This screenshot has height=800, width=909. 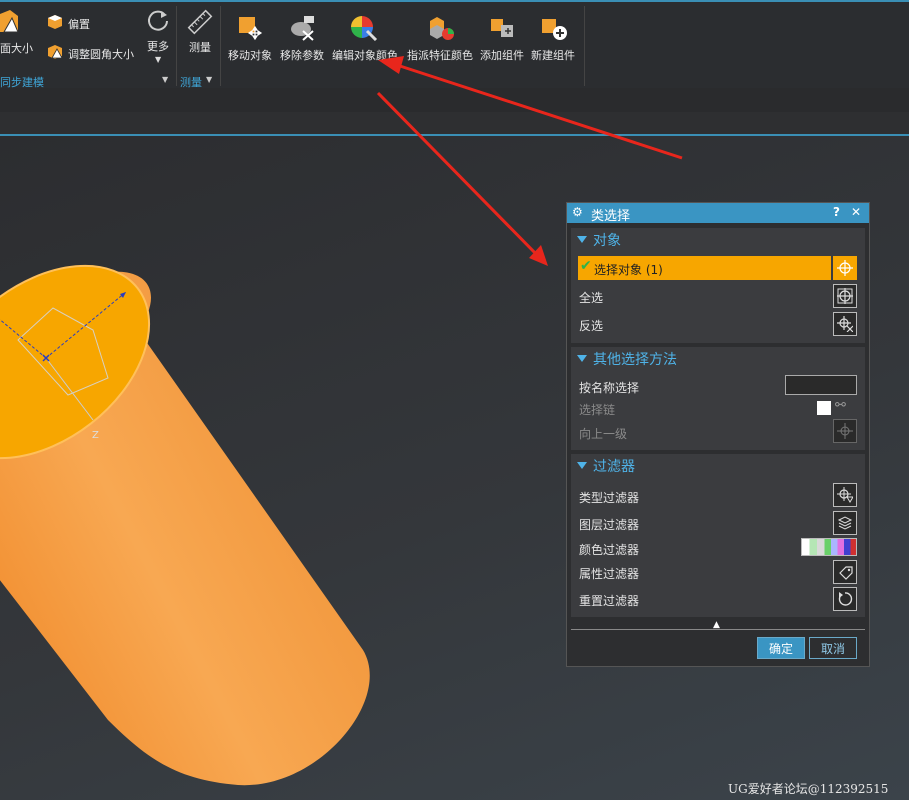 What do you see at coordinates (845, 431) in the screenshot?
I see `up-one-level-button` at bounding box center [845, 431].